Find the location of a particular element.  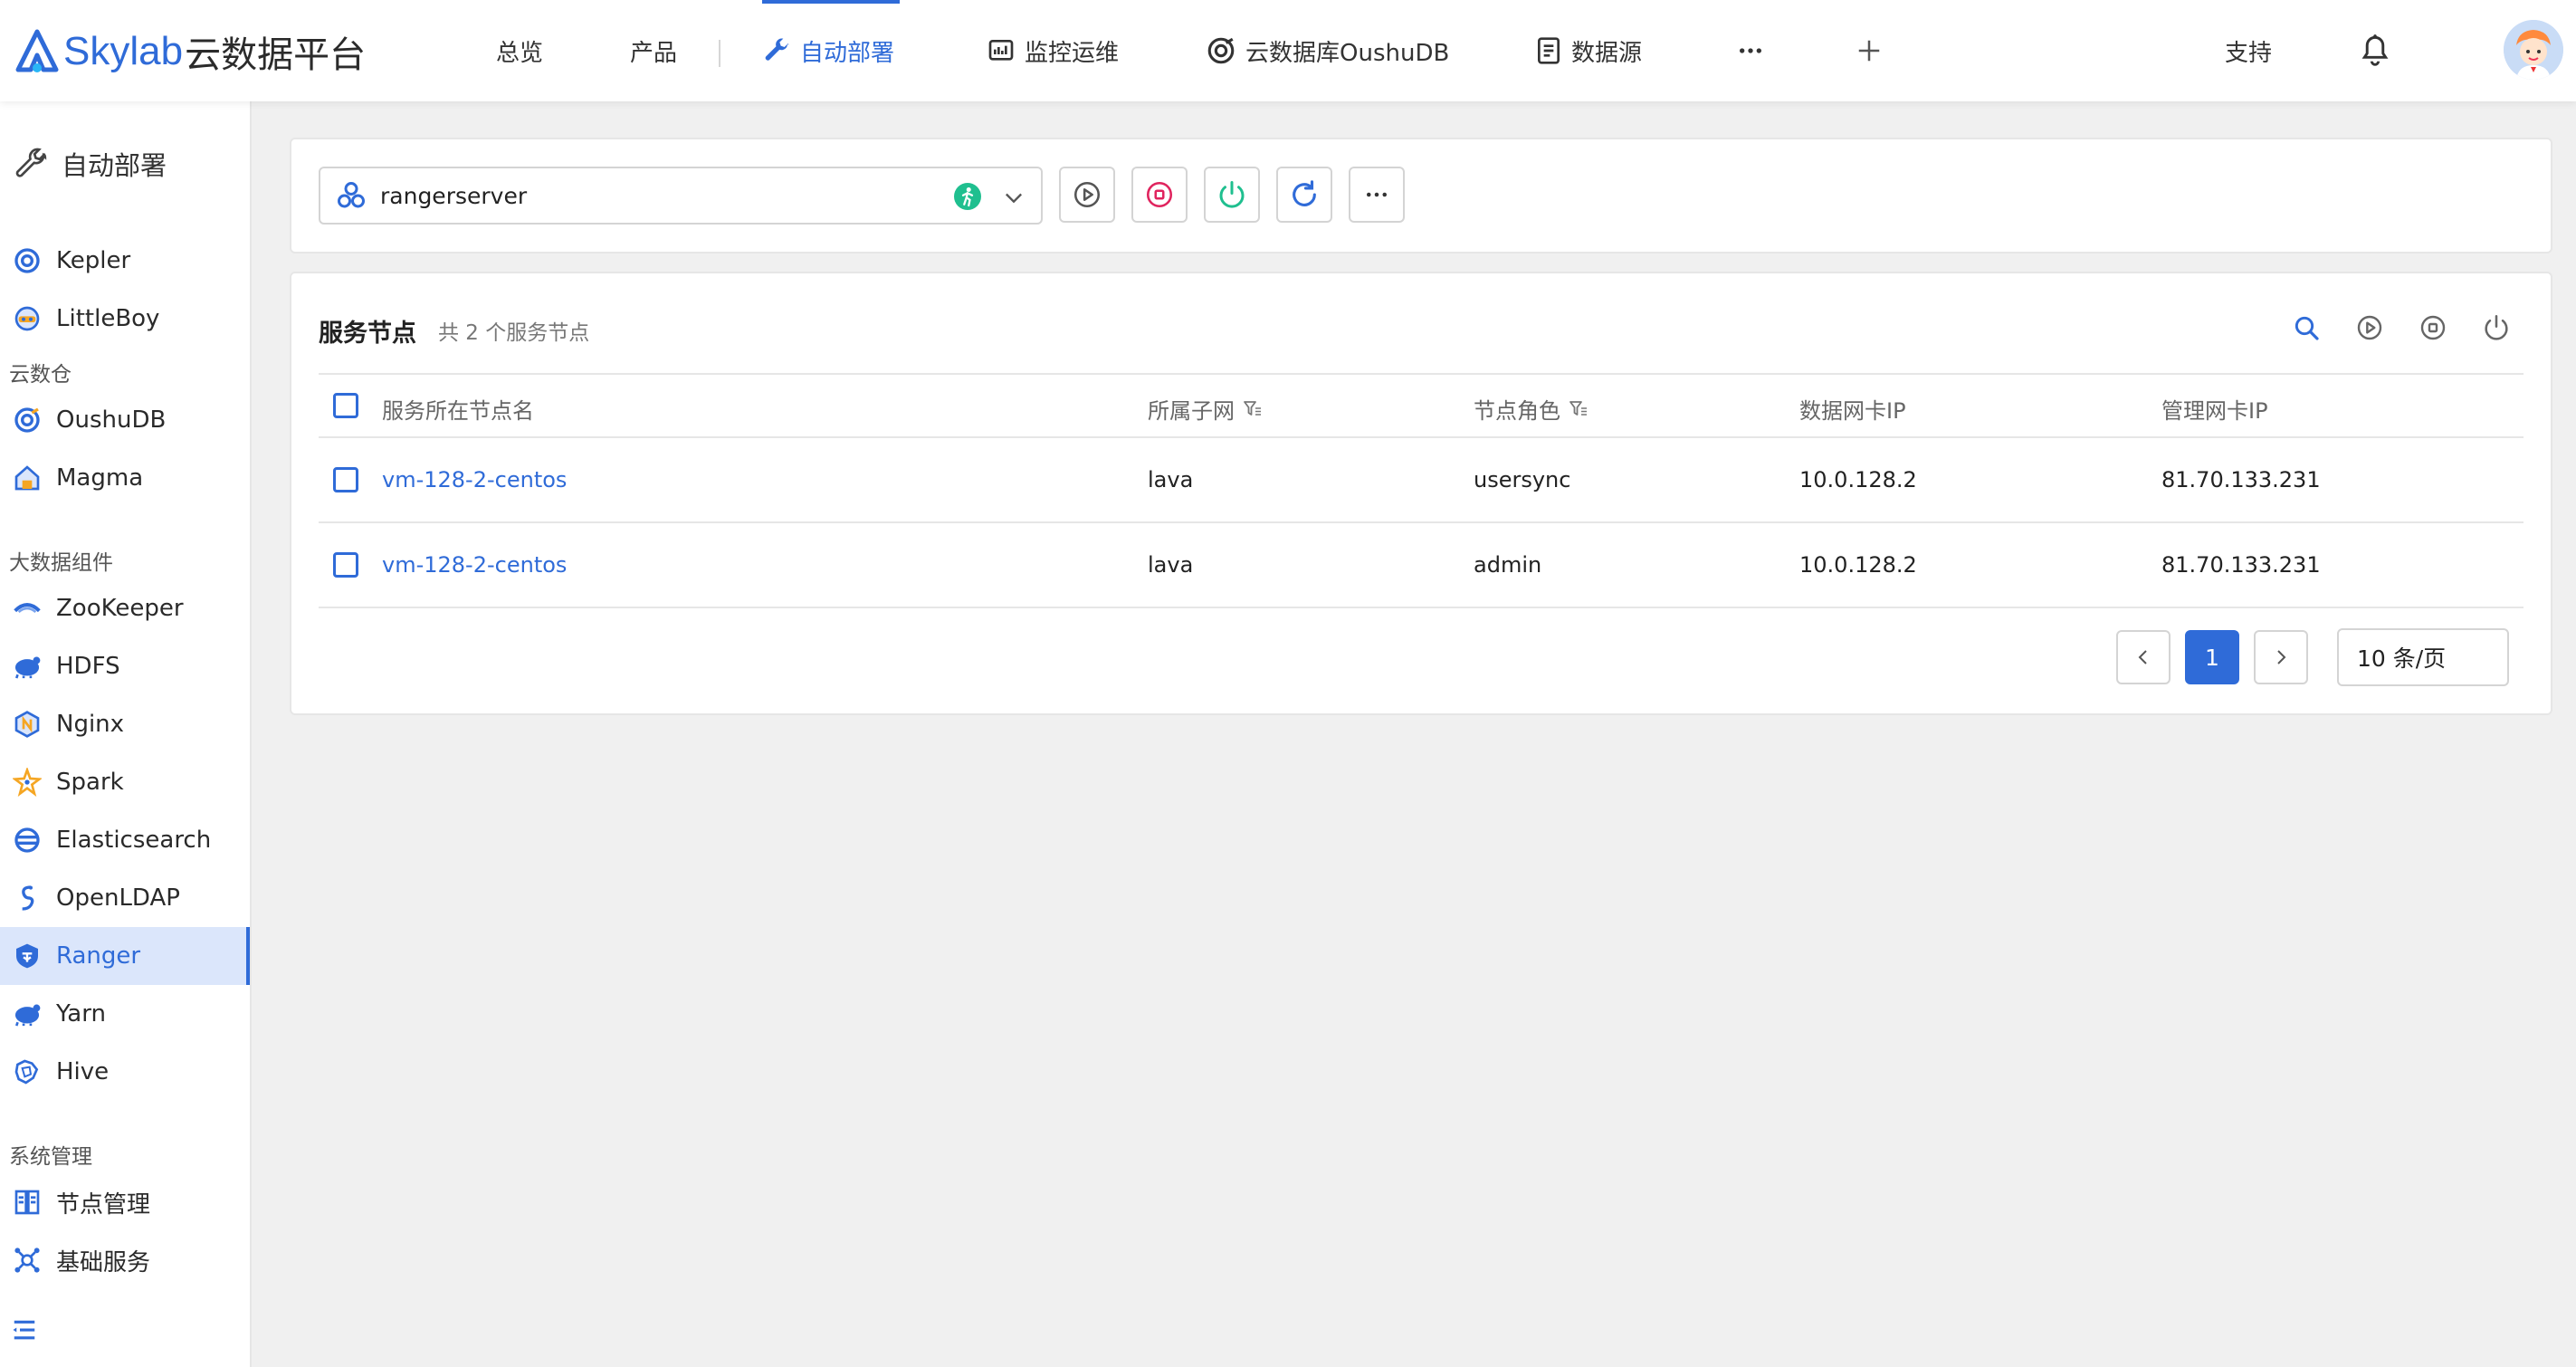

sidebar-collapse-button is located at coordinates (25, 1331).